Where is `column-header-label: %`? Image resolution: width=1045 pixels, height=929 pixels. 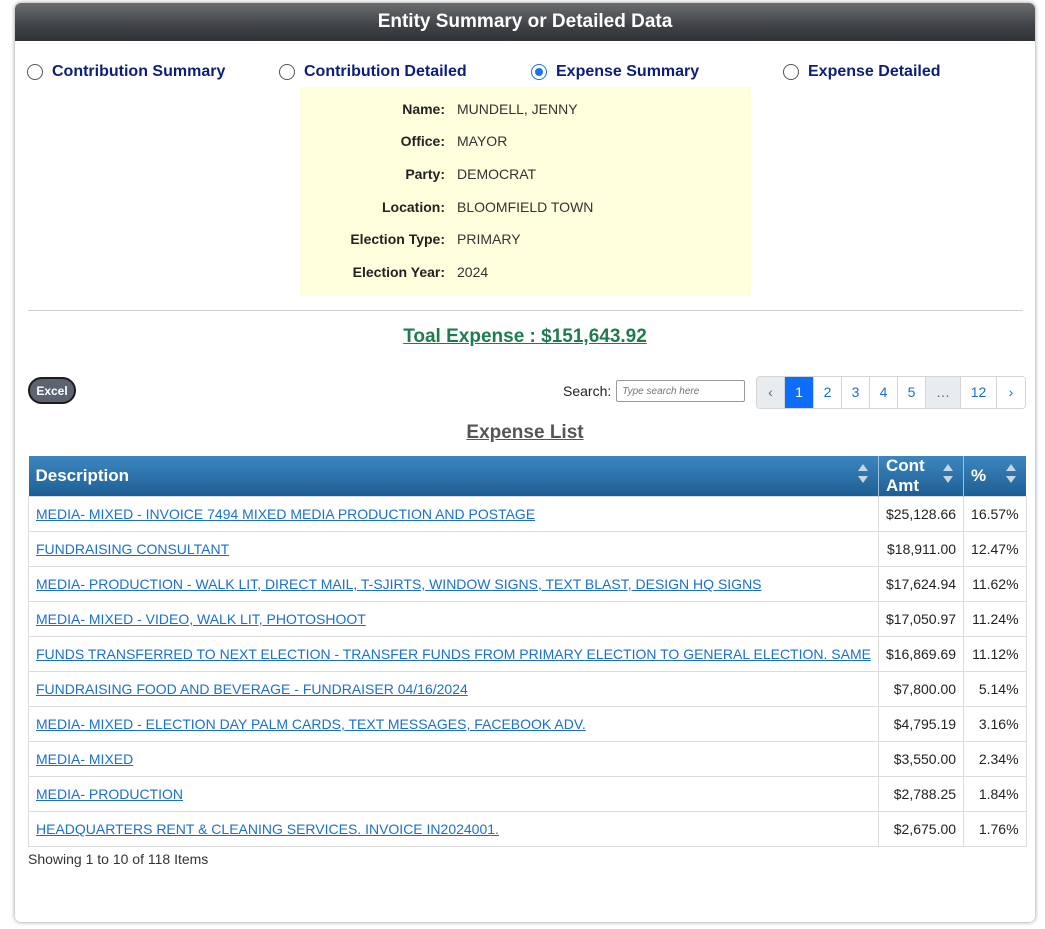 column-header-label: % is located at coordinates (979, 475).